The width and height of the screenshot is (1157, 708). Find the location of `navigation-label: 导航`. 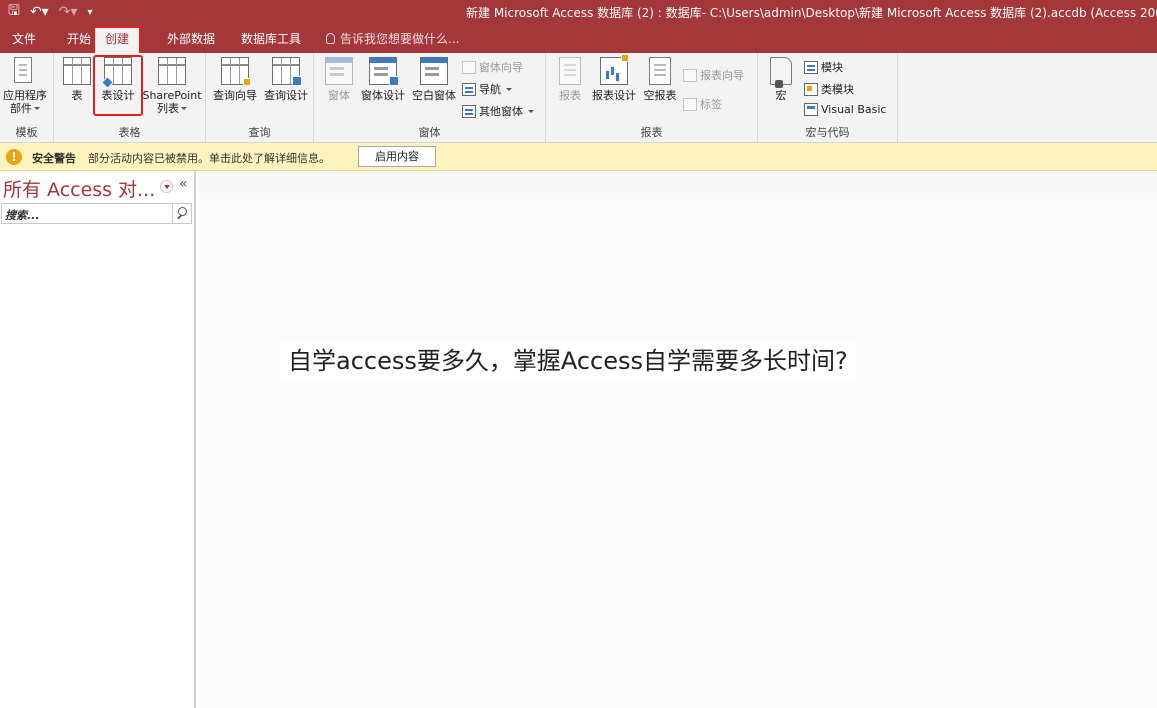

navigation-label: 导航 is located at coordinates (490, 89).